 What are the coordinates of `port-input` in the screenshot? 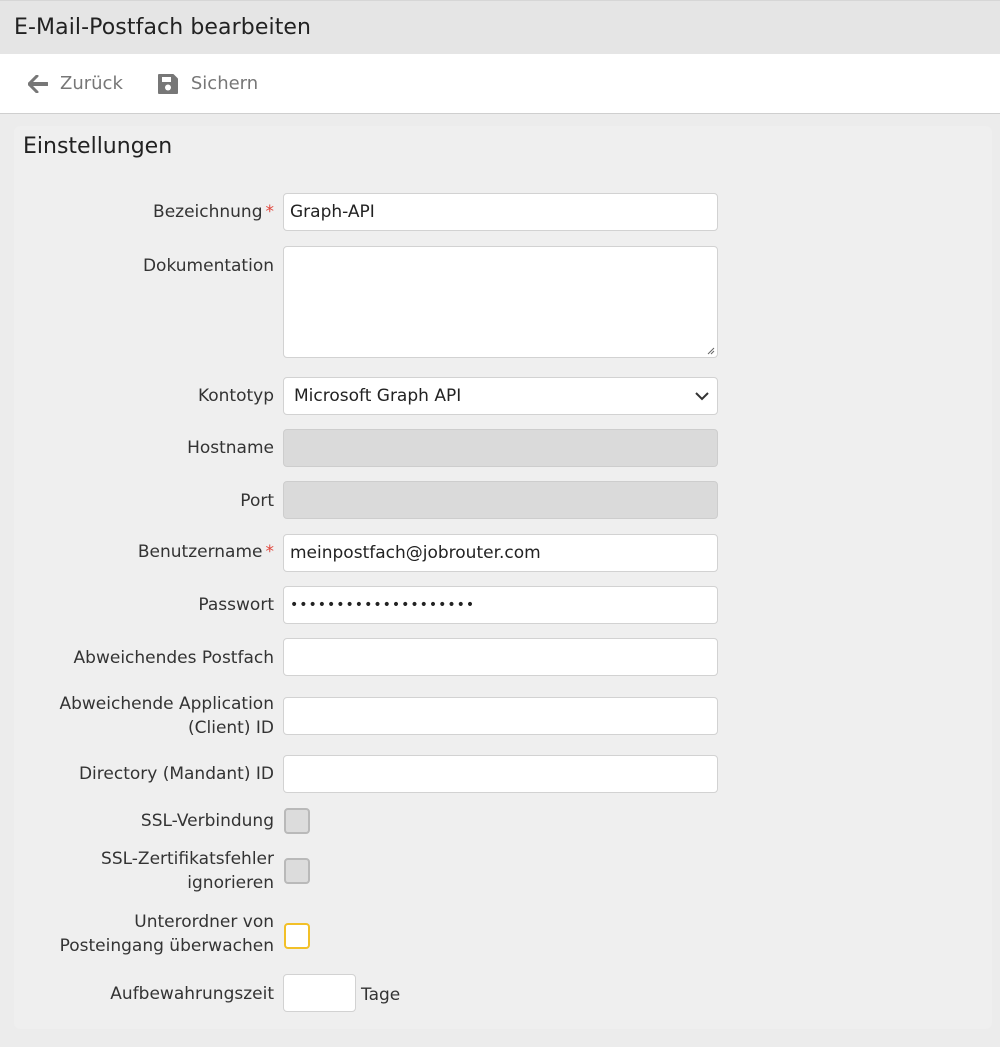 It's located at (500, 500).